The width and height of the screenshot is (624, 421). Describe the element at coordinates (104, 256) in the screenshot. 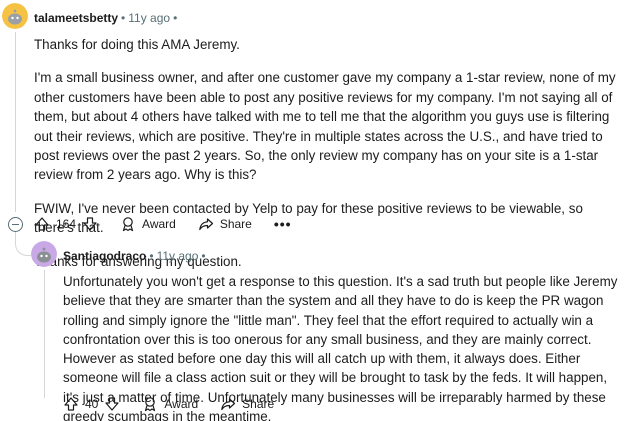

I see `username: Santiagodraco` at that location.